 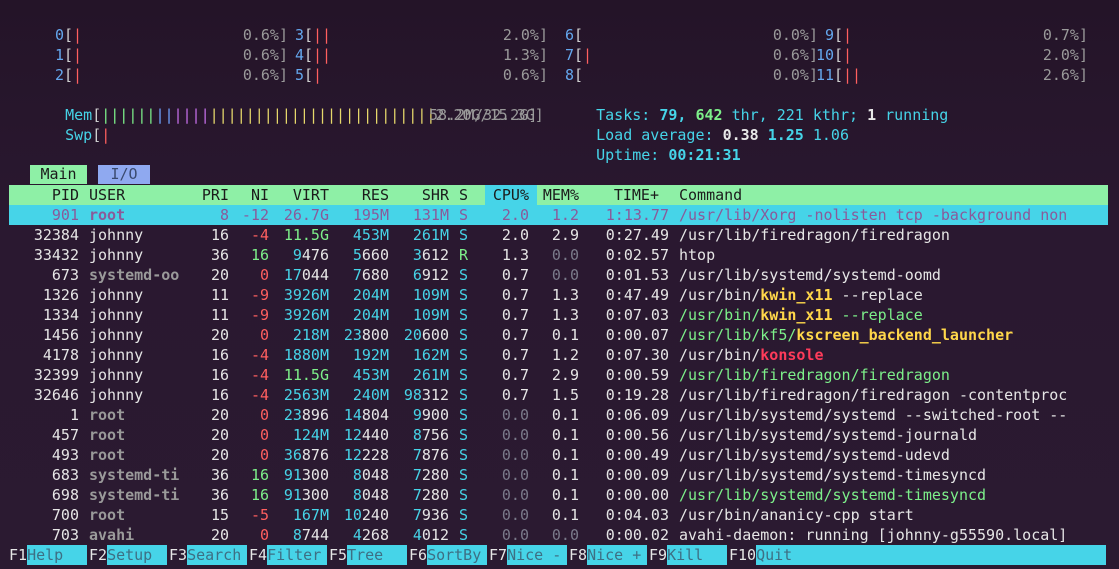 What do you see at coordinates (112, 535) in the screenshot?
I see `cell-user: avahi` at bounding box center [112, 535].